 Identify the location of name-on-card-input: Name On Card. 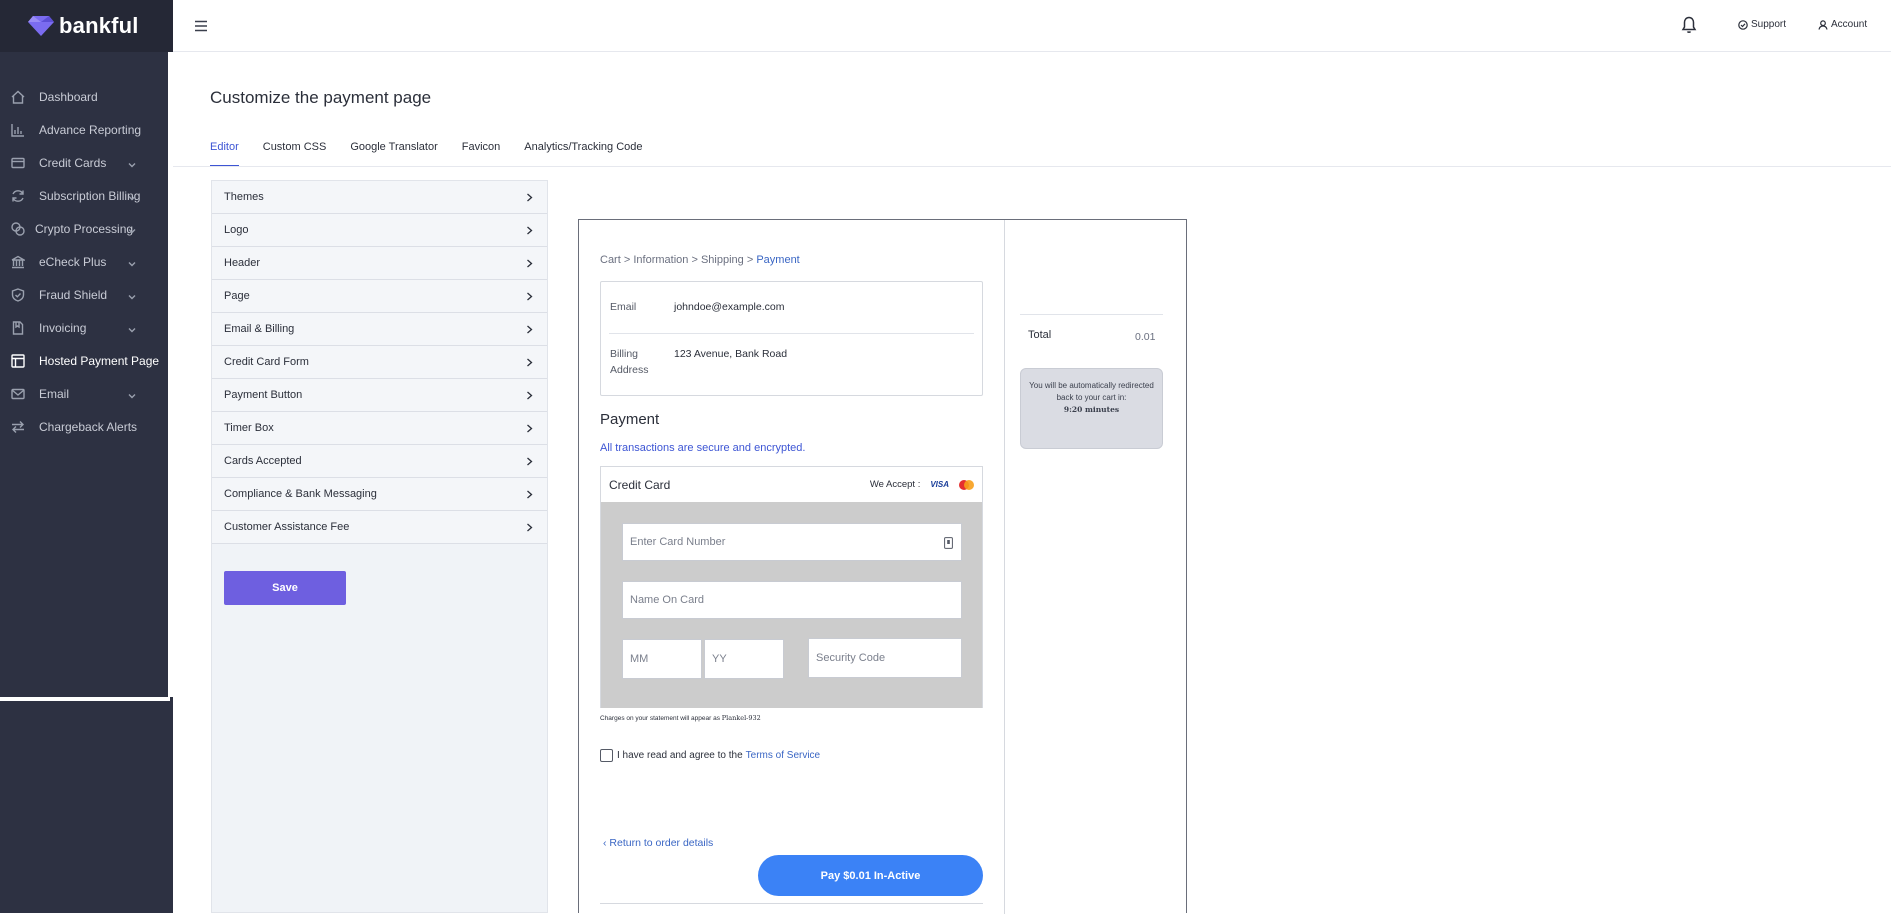
(792, 600).